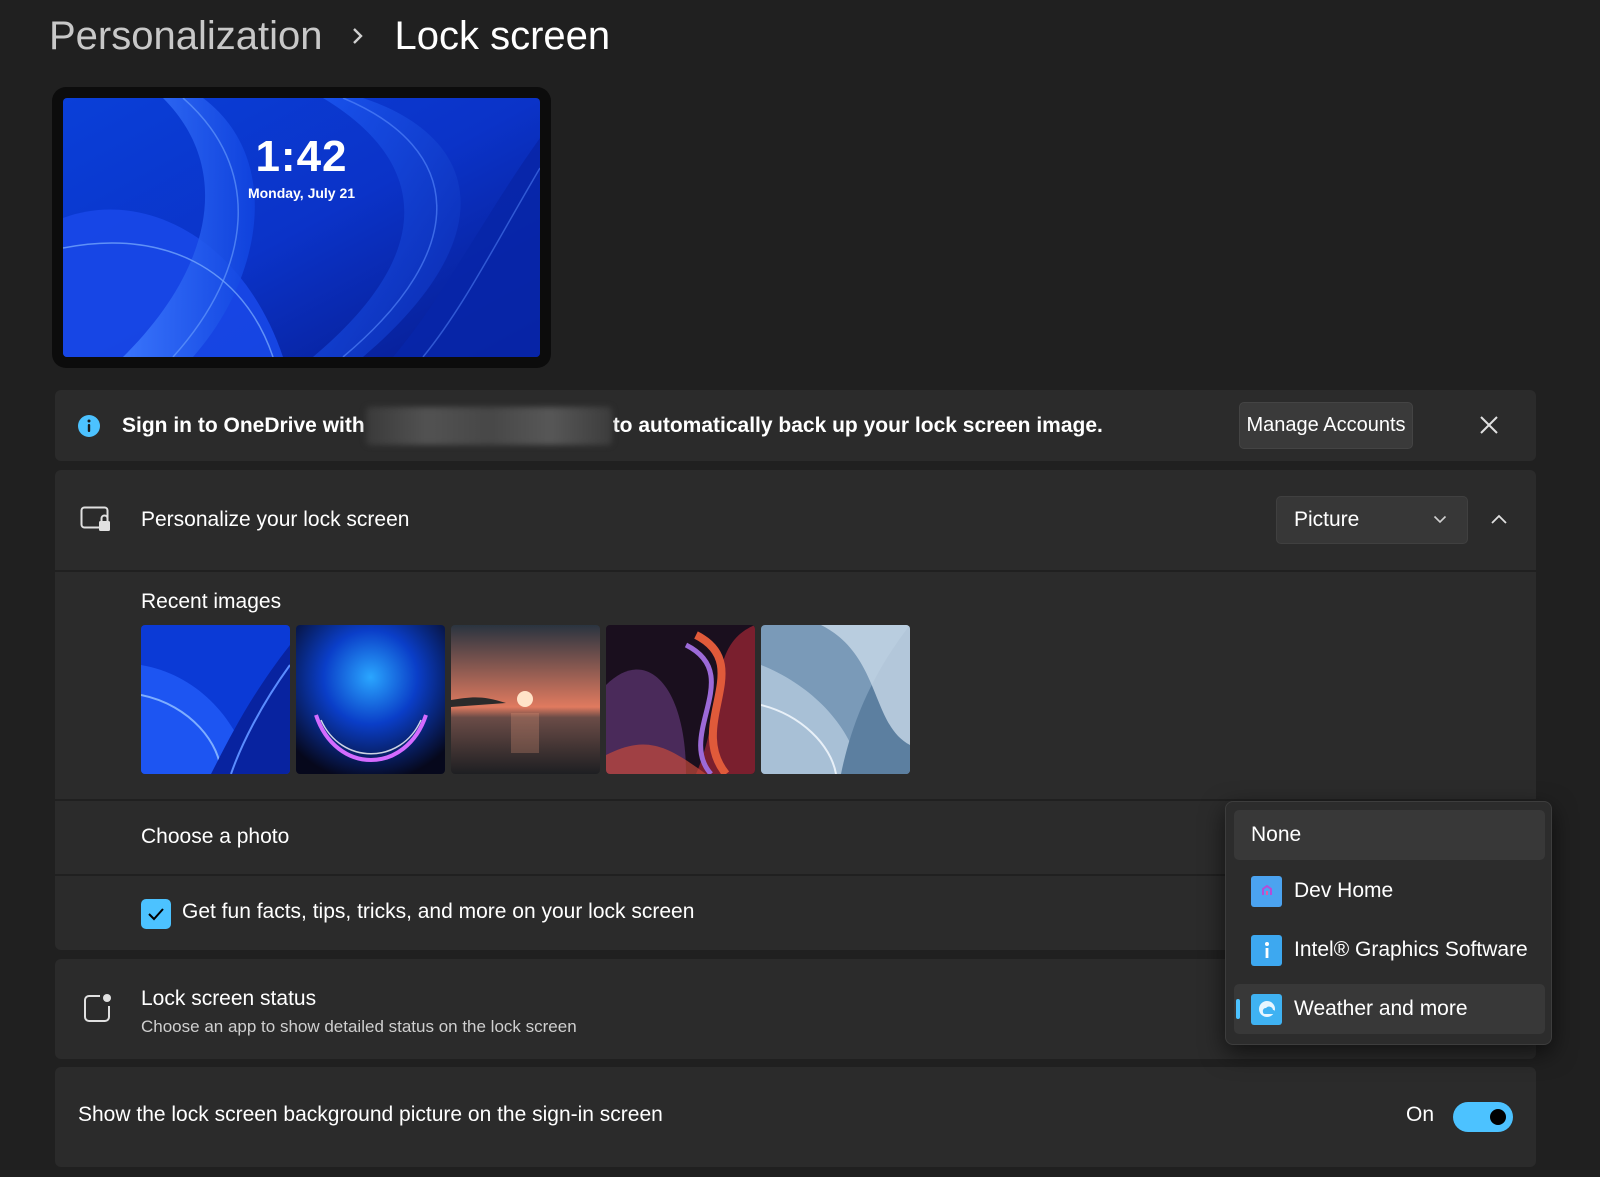 This screenshot has width=1600, height=1177. What do you see at coordinates (1327, 519) in the screenshot?
I see `dropdown-value: Picture` at bounding box center [1327, 519].